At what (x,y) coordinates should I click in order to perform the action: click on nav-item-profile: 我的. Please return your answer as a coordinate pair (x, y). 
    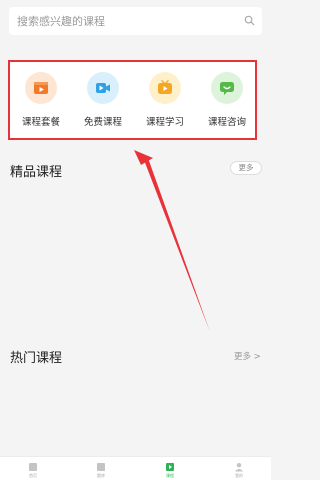
    Looking at the image, I should click on (239, 469).